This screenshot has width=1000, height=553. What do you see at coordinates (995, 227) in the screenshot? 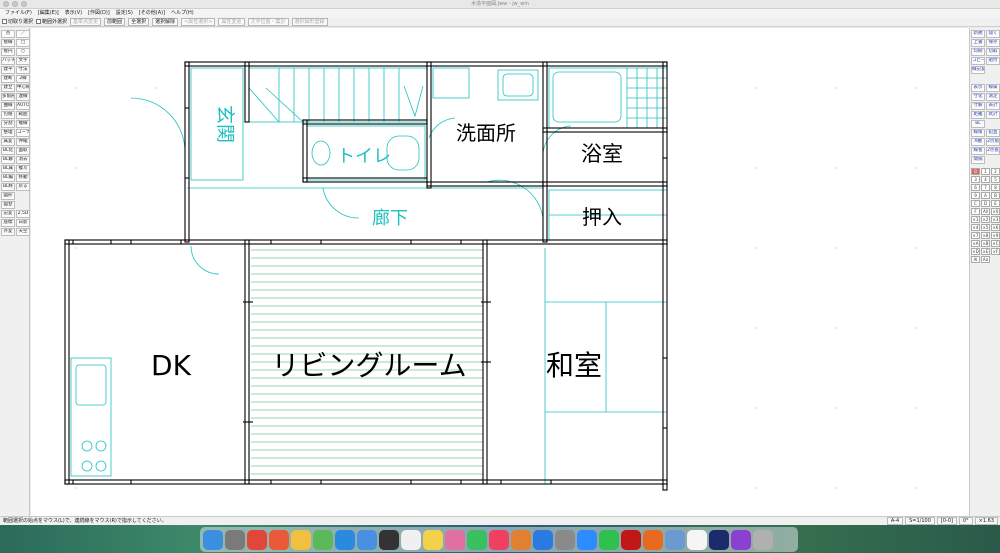
I see `layer-button-23: ×6` at bounding box center [995, 227].